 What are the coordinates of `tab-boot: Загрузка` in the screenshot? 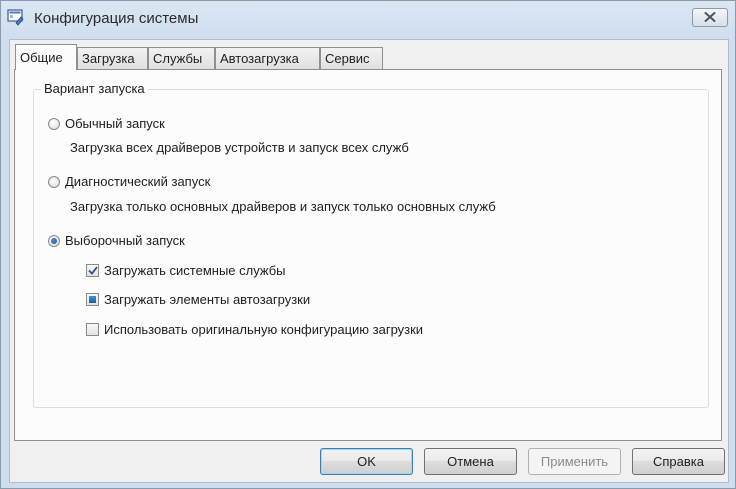 It's located at (112, 58).